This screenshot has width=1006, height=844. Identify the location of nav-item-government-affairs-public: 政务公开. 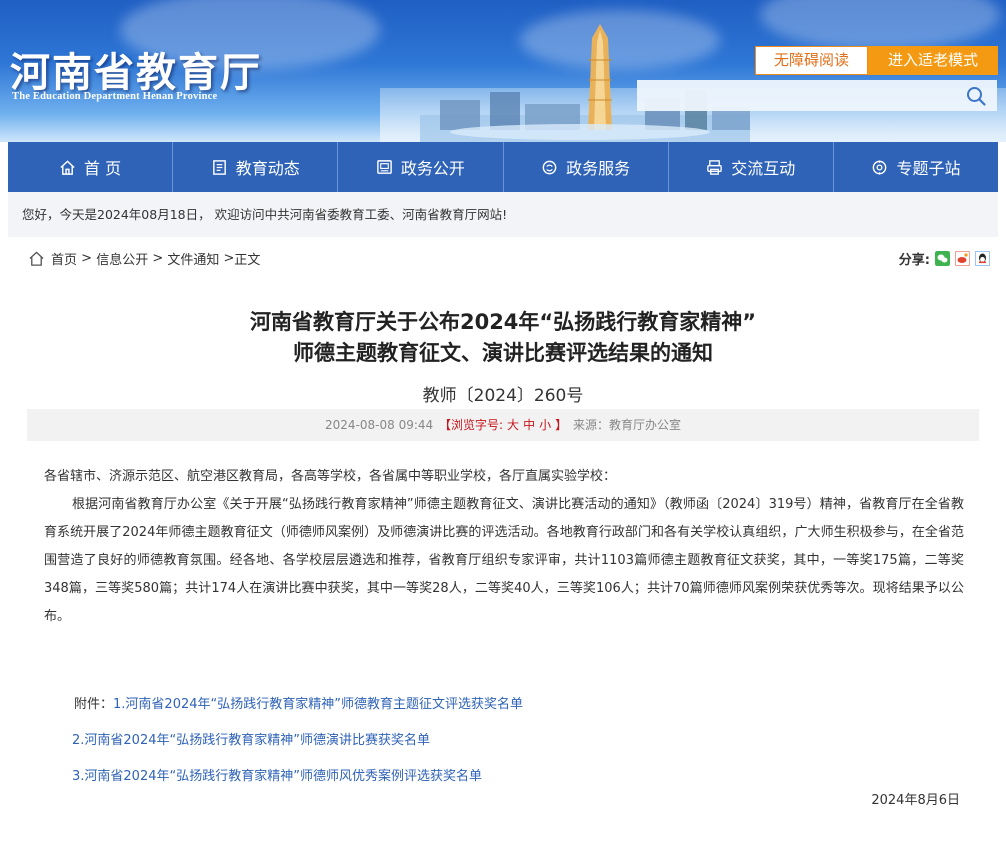
(421, 167).